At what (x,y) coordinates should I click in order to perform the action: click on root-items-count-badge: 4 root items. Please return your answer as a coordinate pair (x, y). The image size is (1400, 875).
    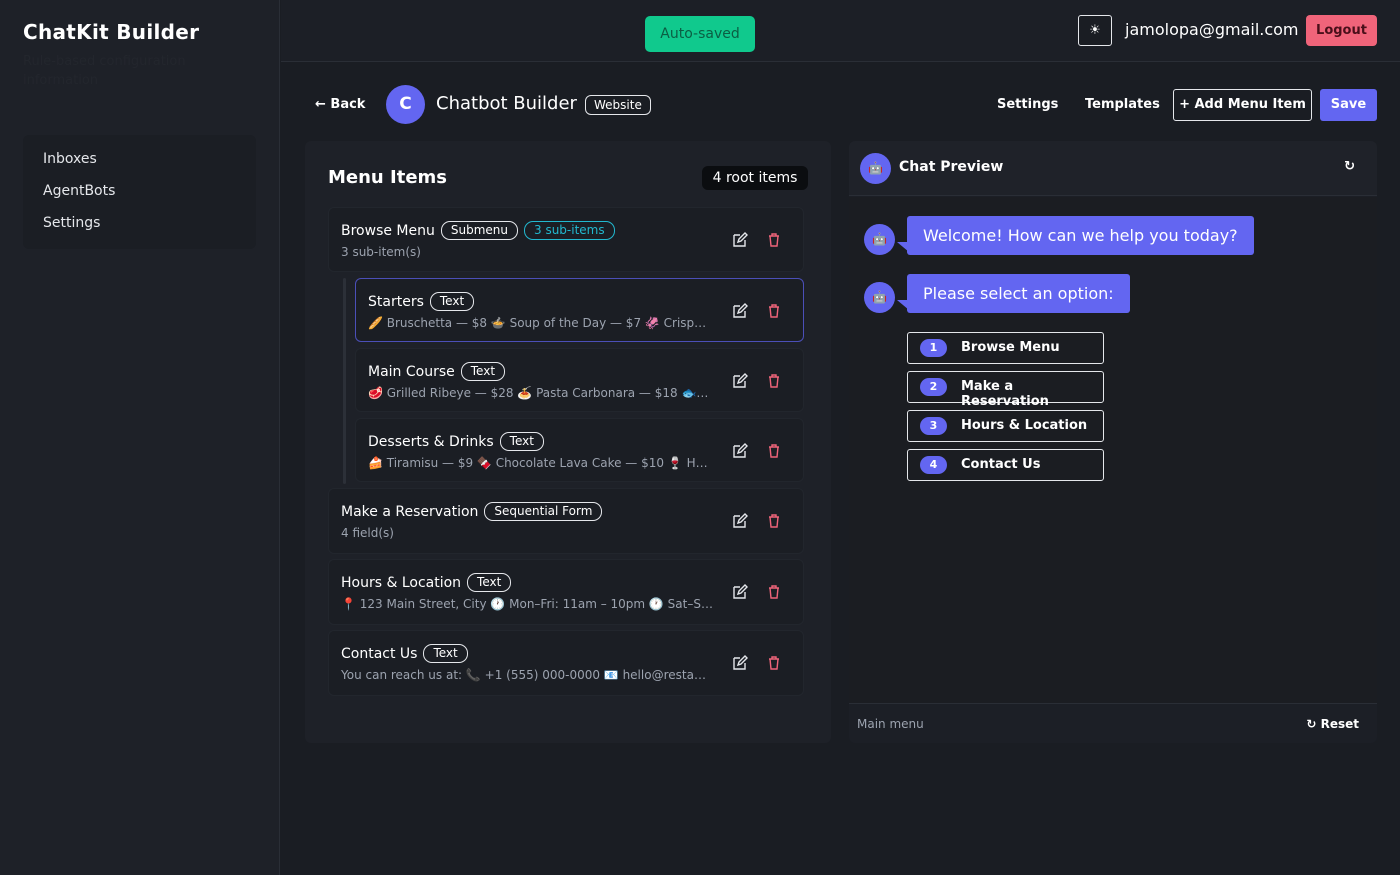
    Looking at the image, I should click on (755, 178).